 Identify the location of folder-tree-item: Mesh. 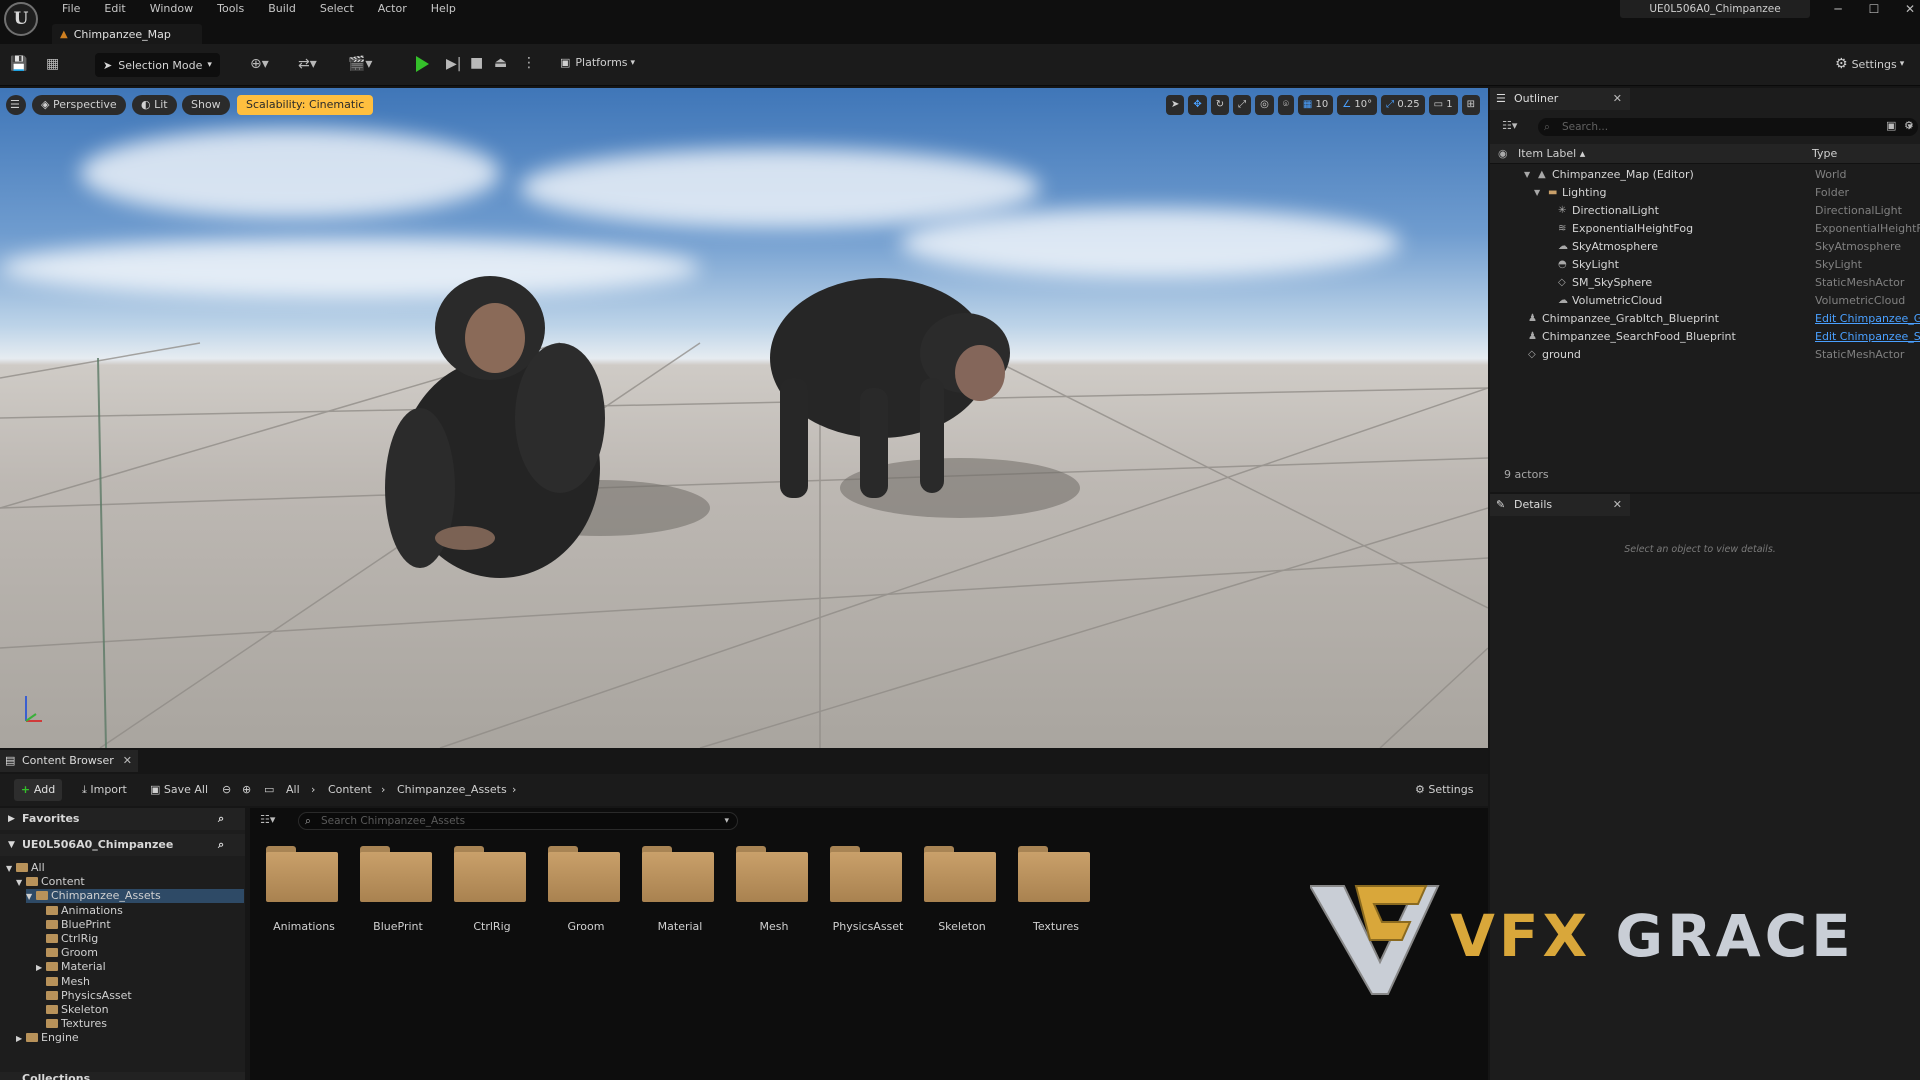
(140, 982).